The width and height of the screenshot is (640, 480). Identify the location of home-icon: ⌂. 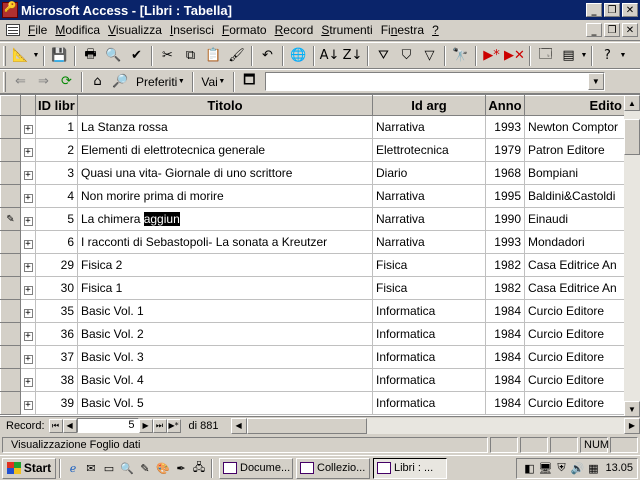
(97, 82).